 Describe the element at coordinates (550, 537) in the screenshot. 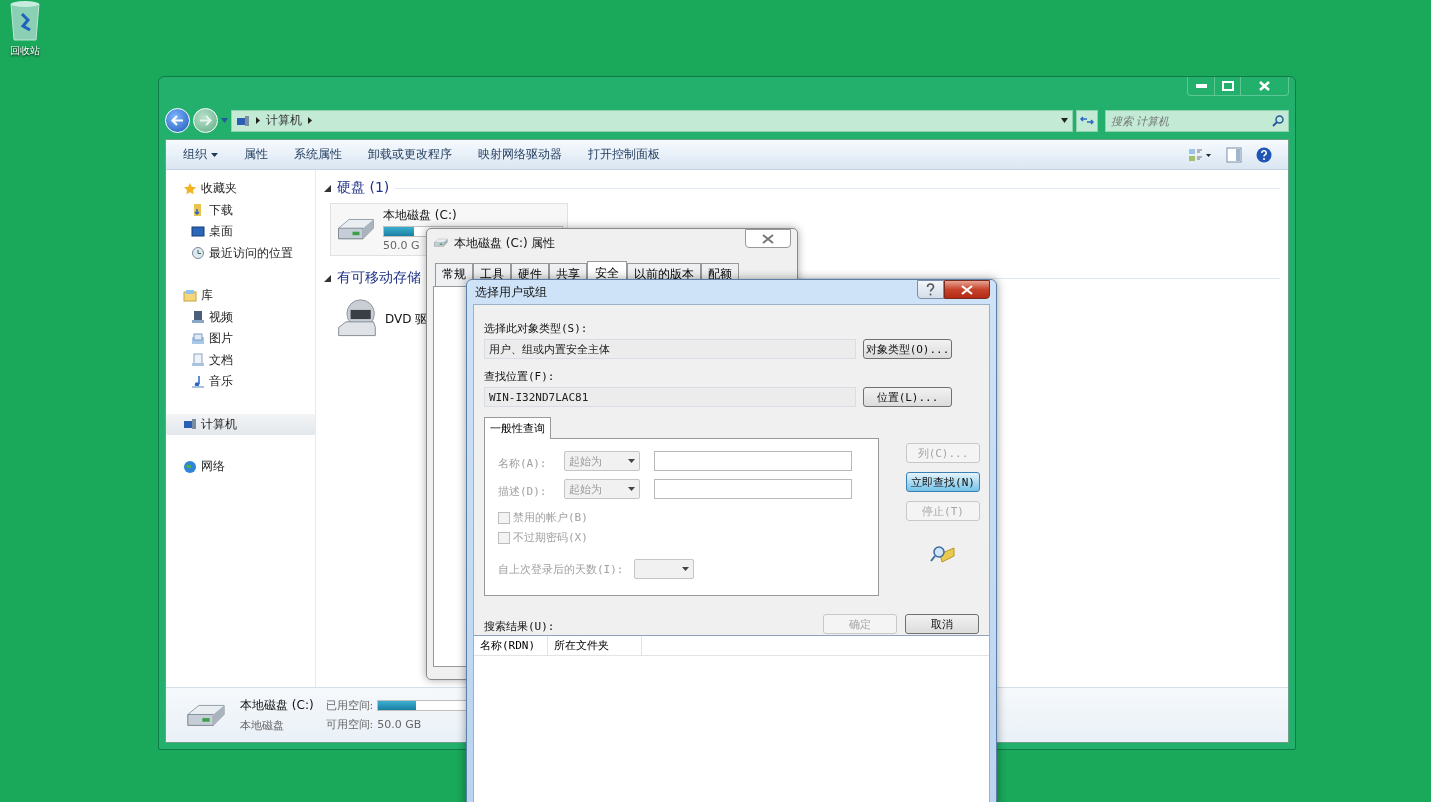

I see `checkbox-label: 不过期密码(X)` at that location.